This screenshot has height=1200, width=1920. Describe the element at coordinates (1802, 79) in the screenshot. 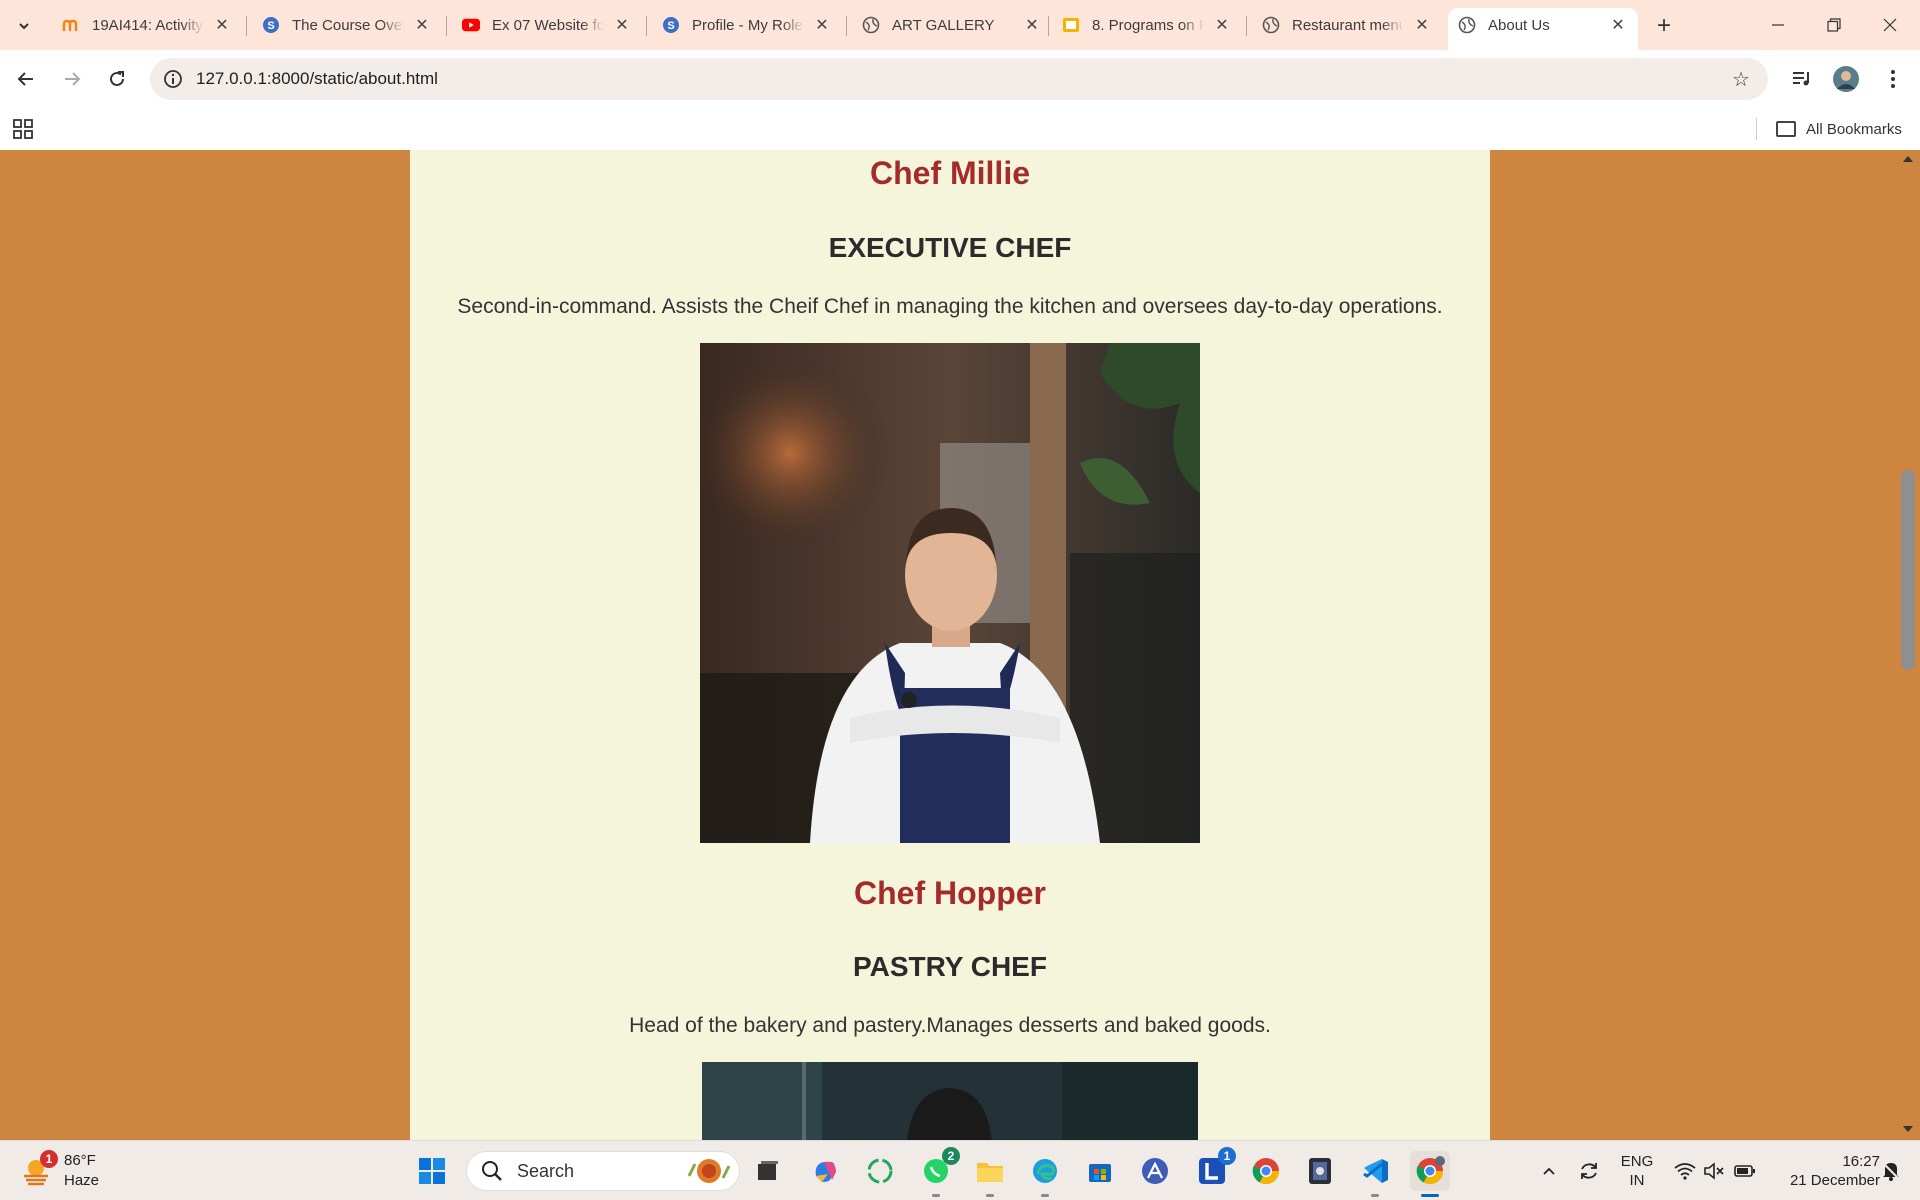

I see `media-control-icon` at that location.